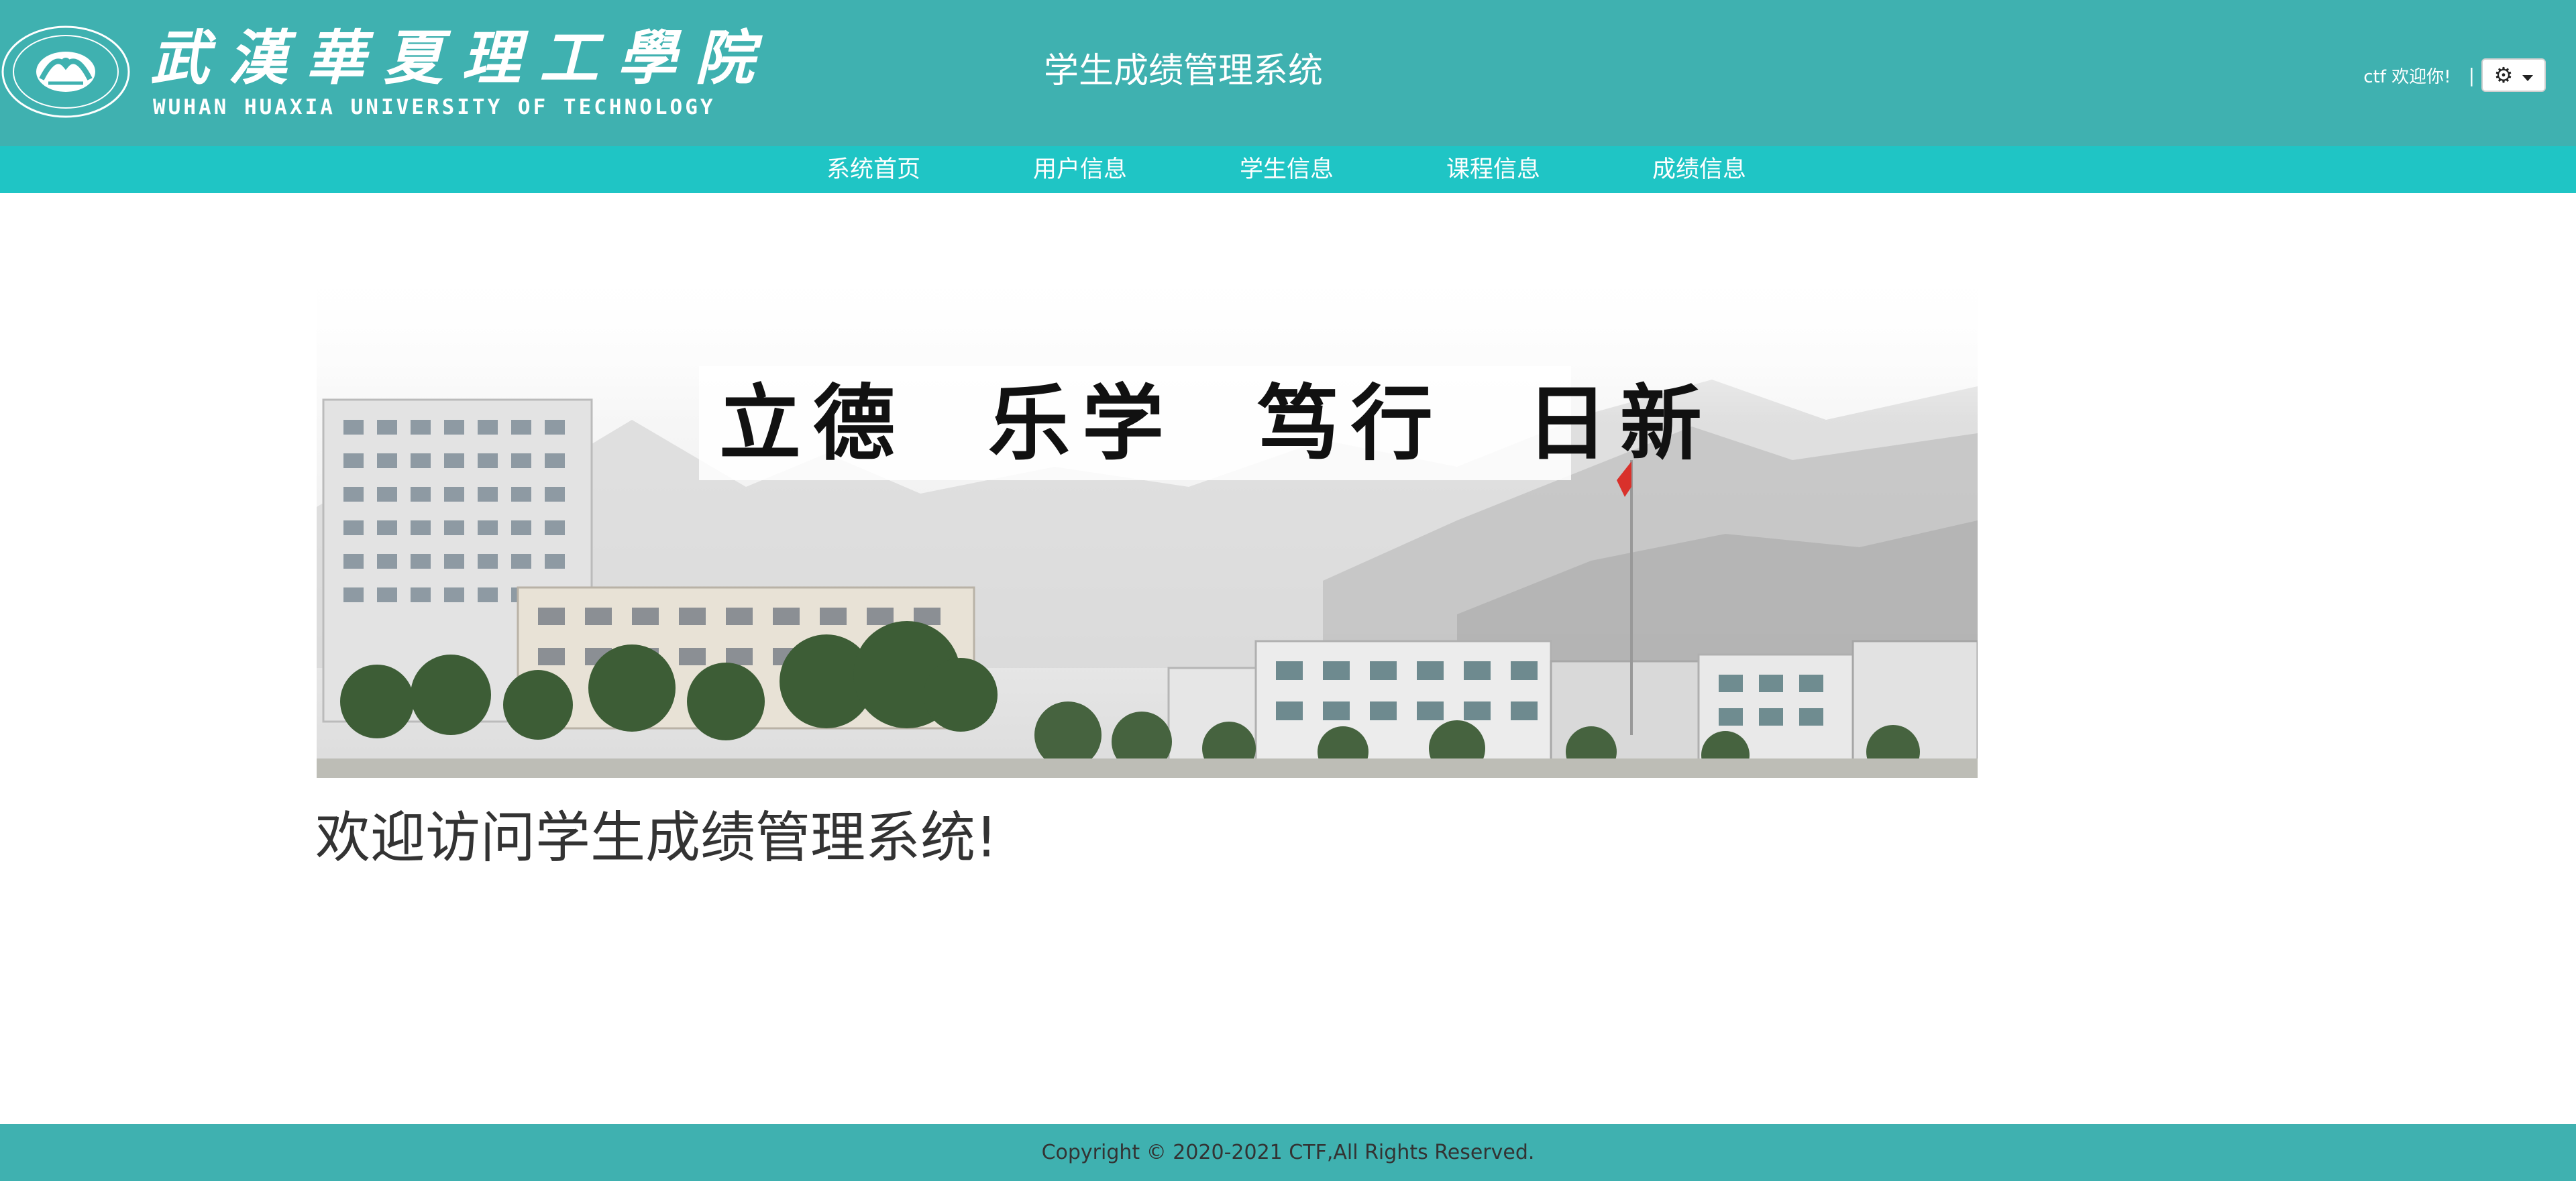 This screenshot has width=2576, height=1181. Describe the element at coordinates (1699, 169) in the screenshot. I see `nav-item-grade-info: 成绩信息` at that location.